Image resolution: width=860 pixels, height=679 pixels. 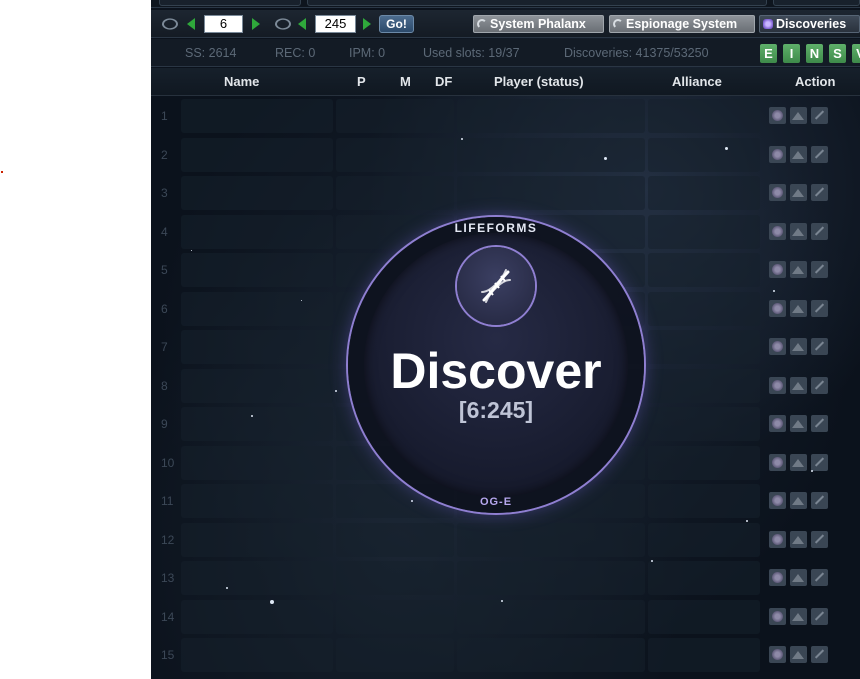 I want to click on filter-e-button: E, so click(x=768, y=53).